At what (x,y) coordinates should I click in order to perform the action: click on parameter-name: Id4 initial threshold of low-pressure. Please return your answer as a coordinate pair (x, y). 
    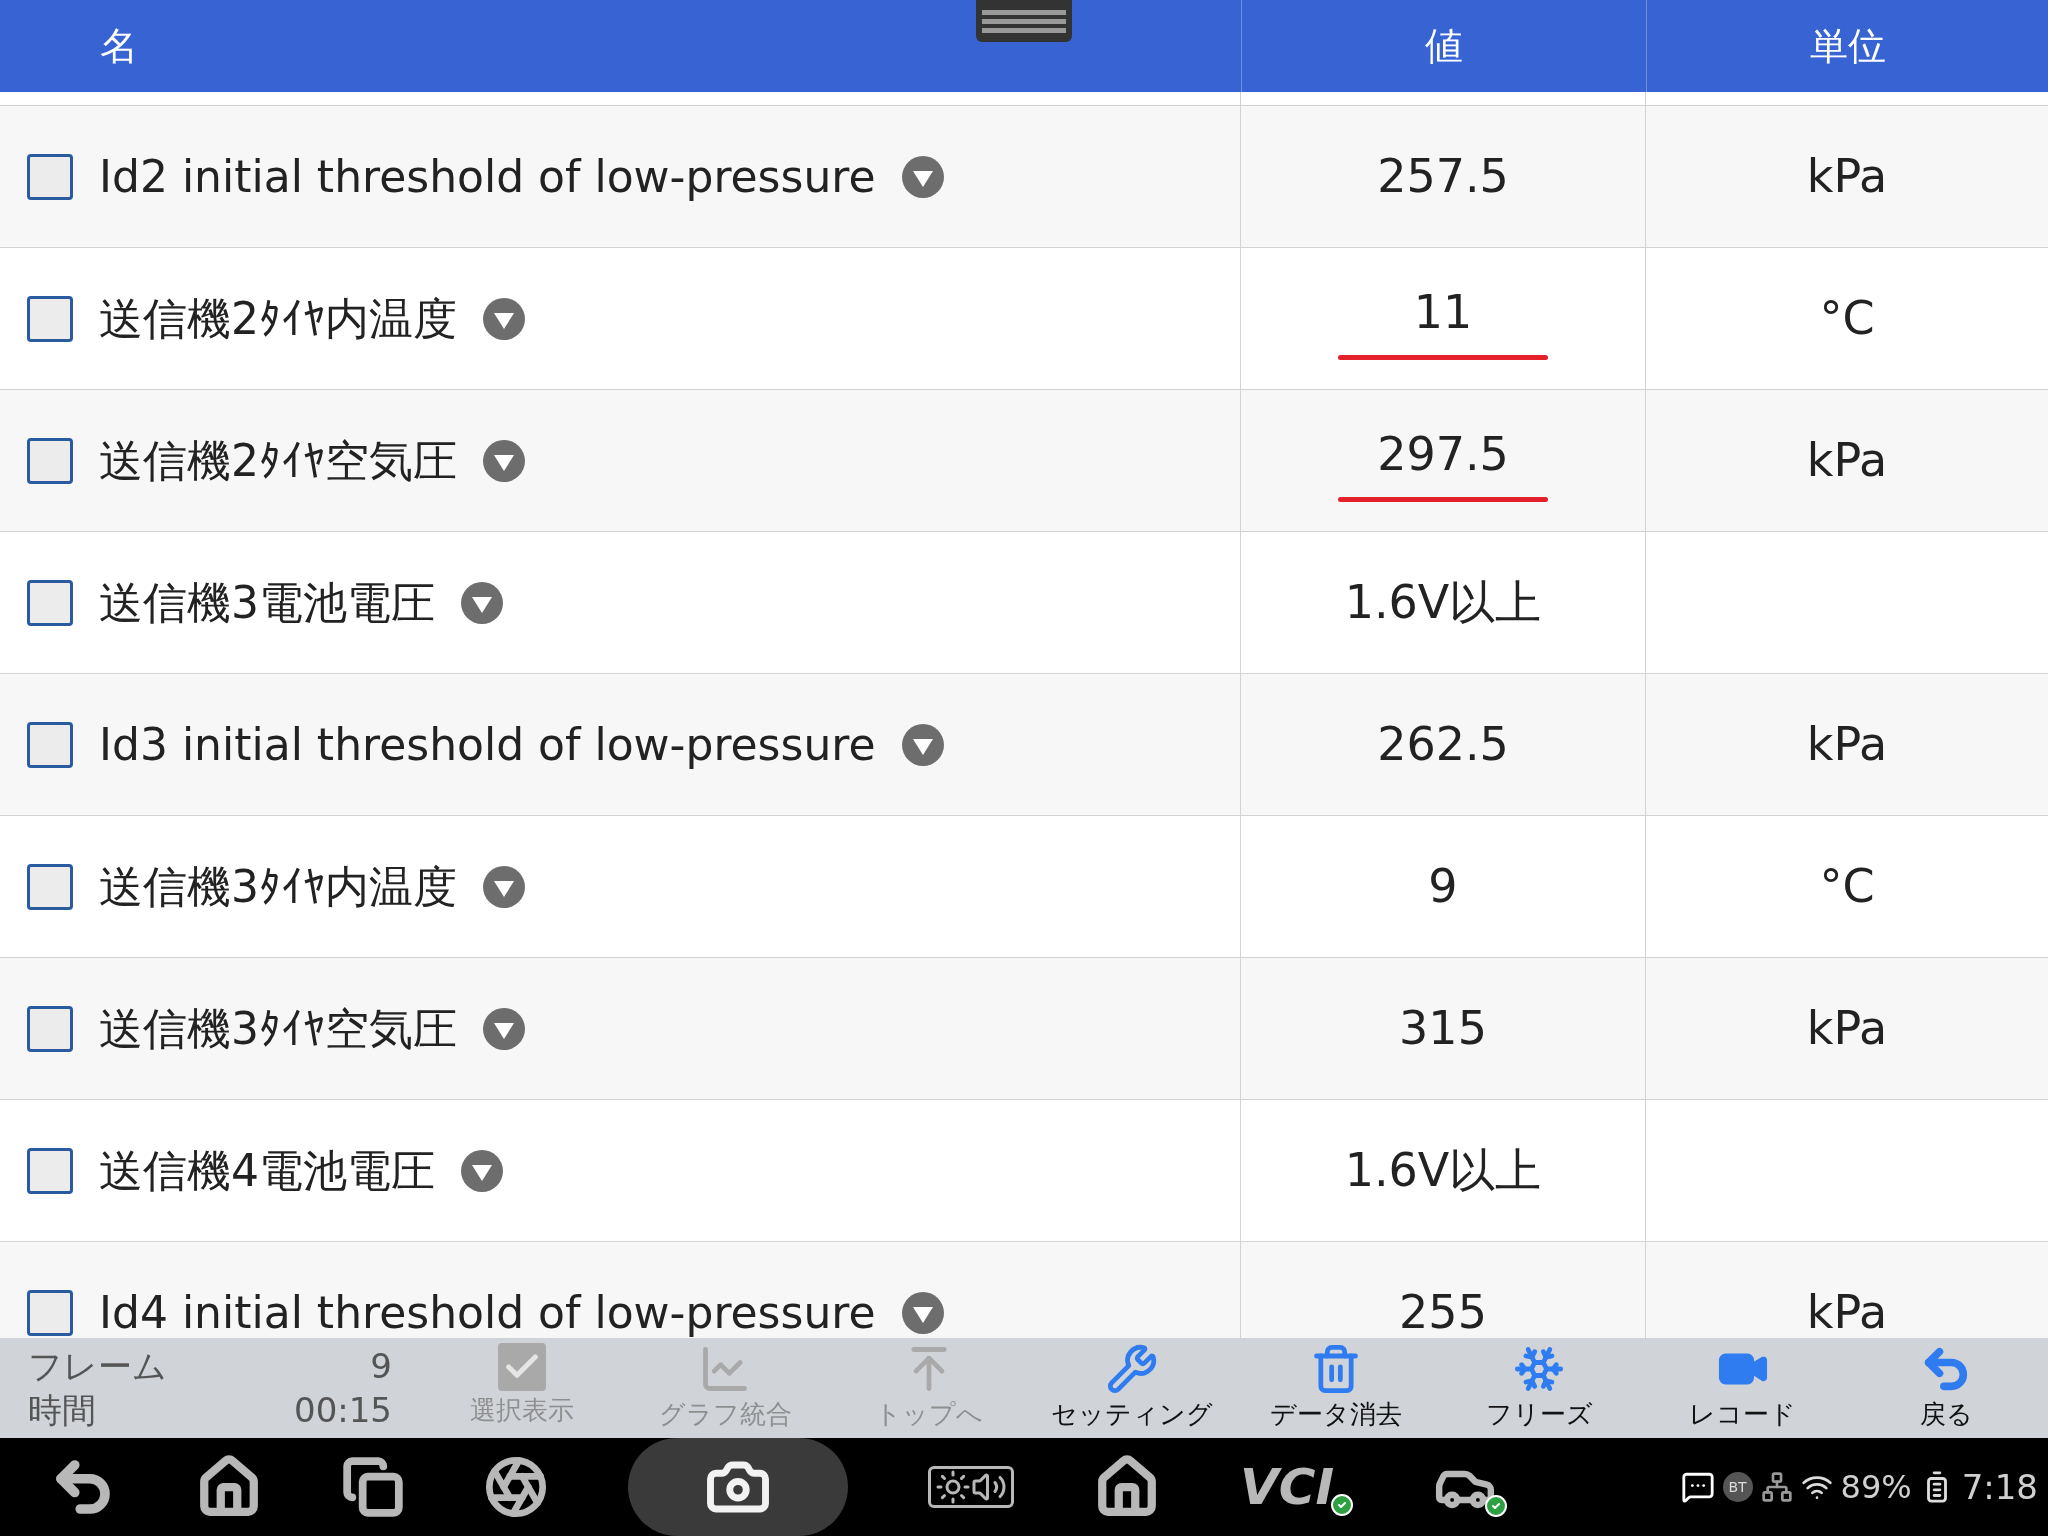
    Looking at the image, I should click on (487, 1311).